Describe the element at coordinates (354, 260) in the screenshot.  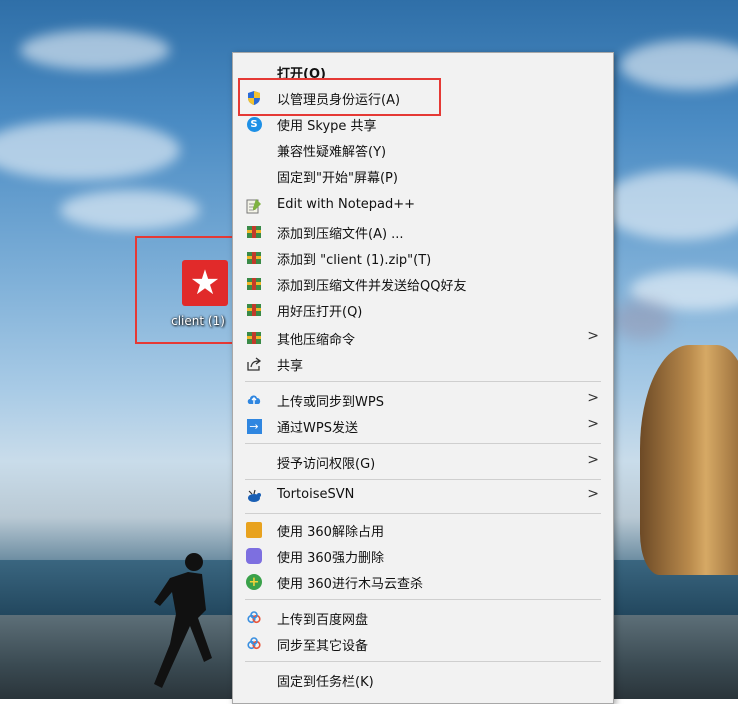
I see `menu-item-label: 添加到 "client (1).zip"(T)` at that location.